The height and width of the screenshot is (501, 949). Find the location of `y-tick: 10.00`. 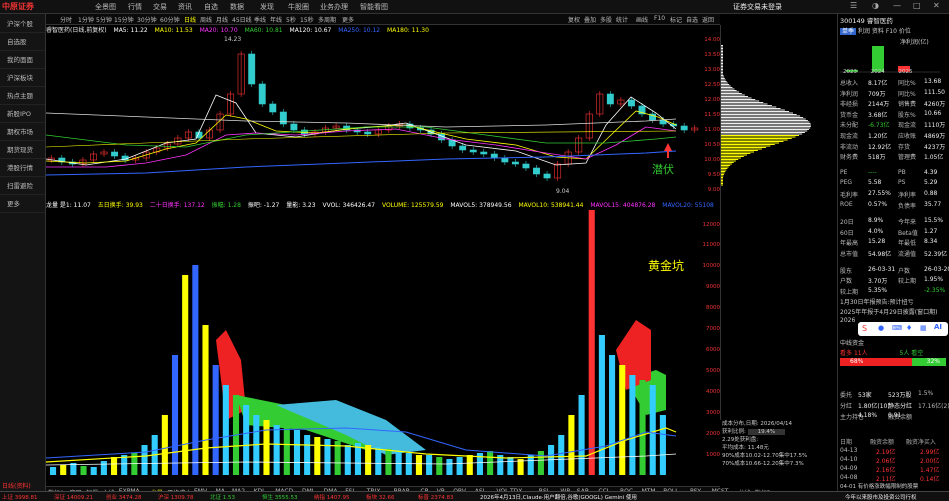

y-tick: 10.00 is located at coordinates (712, 160).